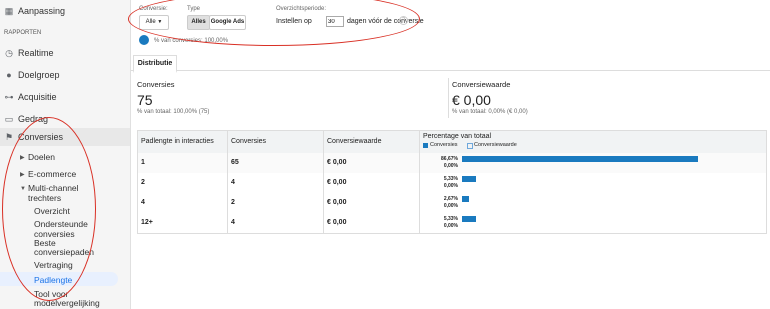  What do you see at coordinates (227, 22) in the screenshot?
I see `type-google-ads-button: Google Ads` at bounding box center [227, 22].